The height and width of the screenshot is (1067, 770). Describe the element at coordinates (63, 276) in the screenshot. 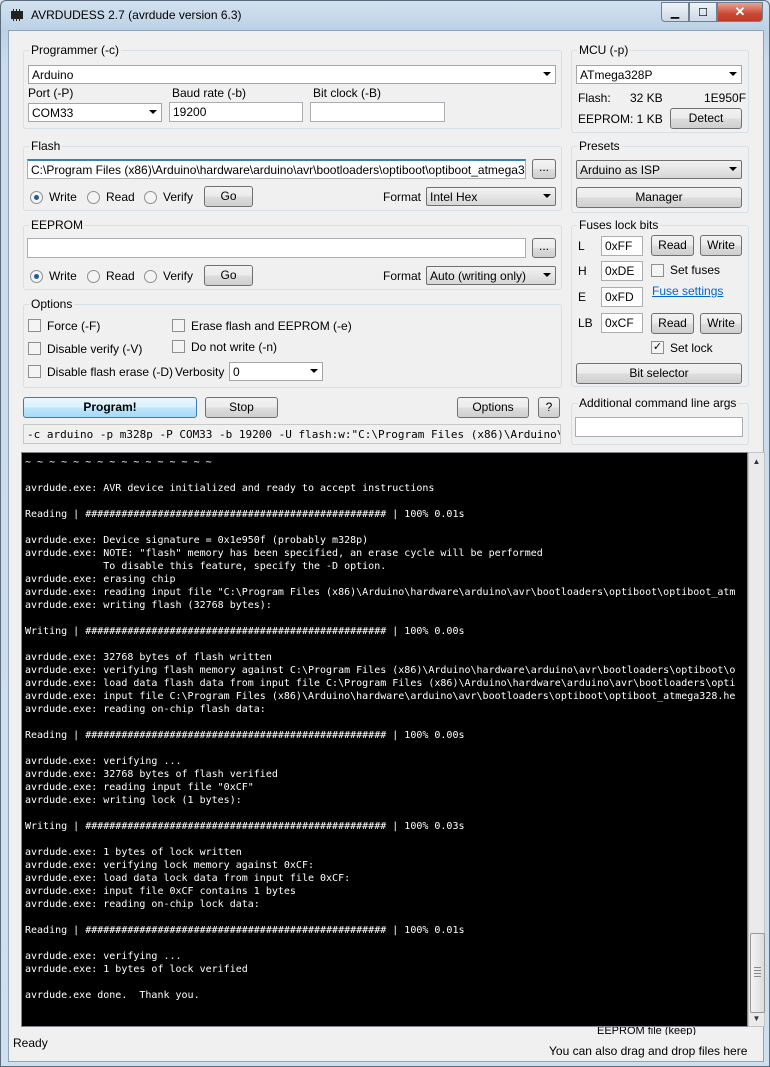

I see `eeprom-write-label: Write` at that location.